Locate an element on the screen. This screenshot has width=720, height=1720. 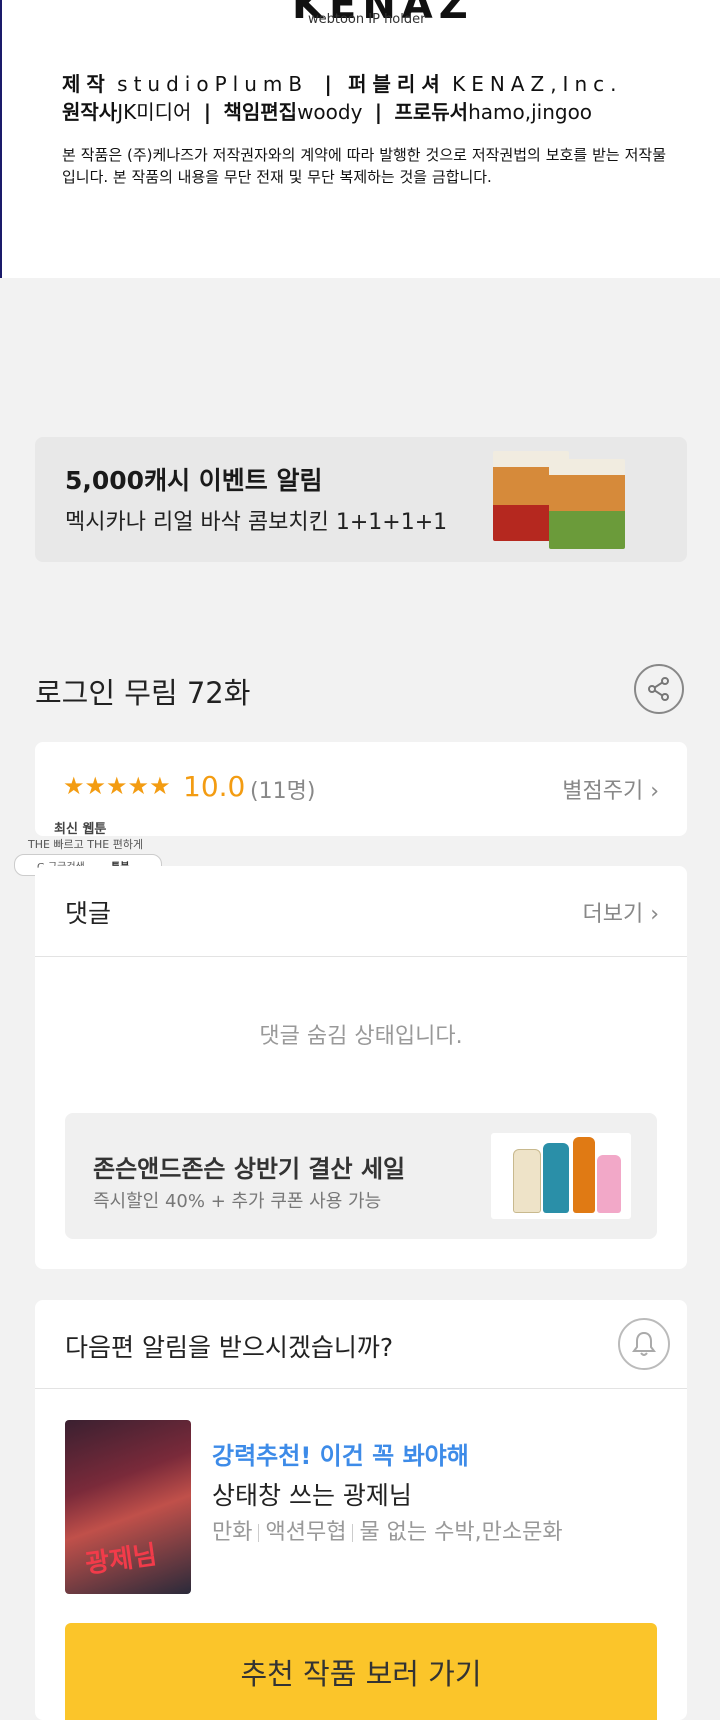
credits-line-2: 원작사JK미디어 | 책임편집woody | 프로듀서hamo,jingoo is located at coordinates (327, 110).